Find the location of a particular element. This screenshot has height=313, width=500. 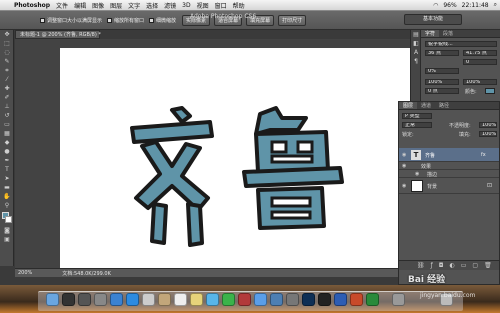

background-color is located at coordinates (8, 219).